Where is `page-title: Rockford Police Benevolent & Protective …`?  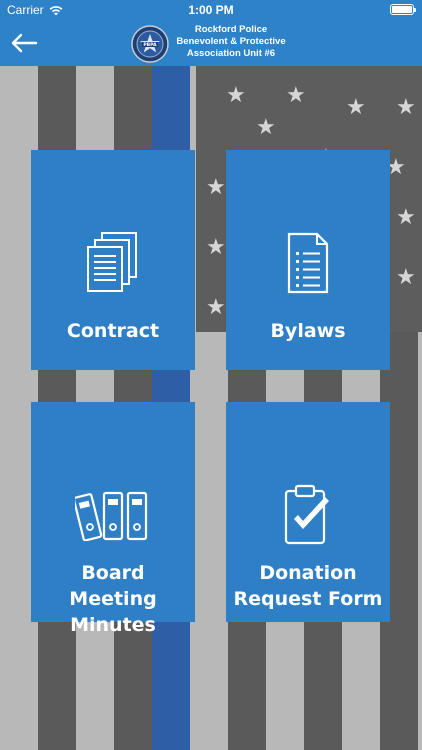
page-title: Rockford Police Benevolent & Protective … is located at coordinates (231, 42).